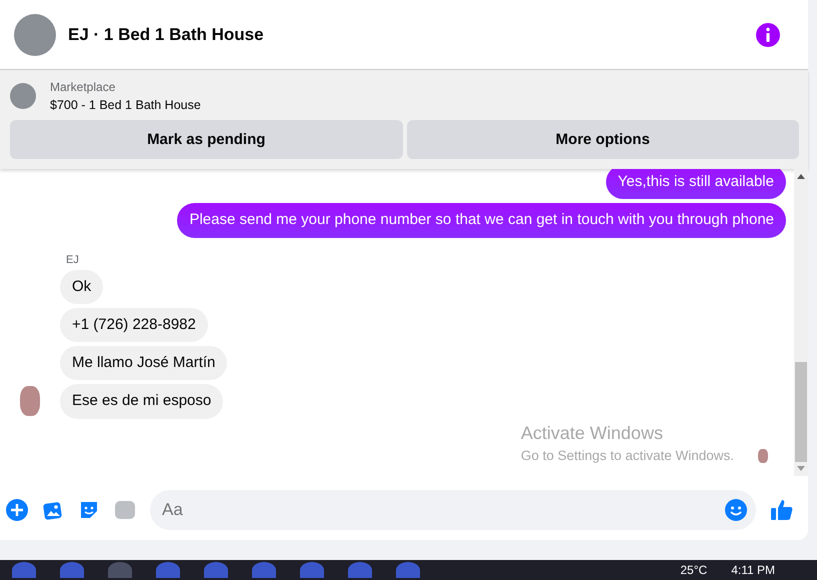 Image resolution: width=817 pixels, height=580 pixels. Describe the element at coordinates (602, 139) in the screenshot. I see `listing-action-button: More options` at that location.